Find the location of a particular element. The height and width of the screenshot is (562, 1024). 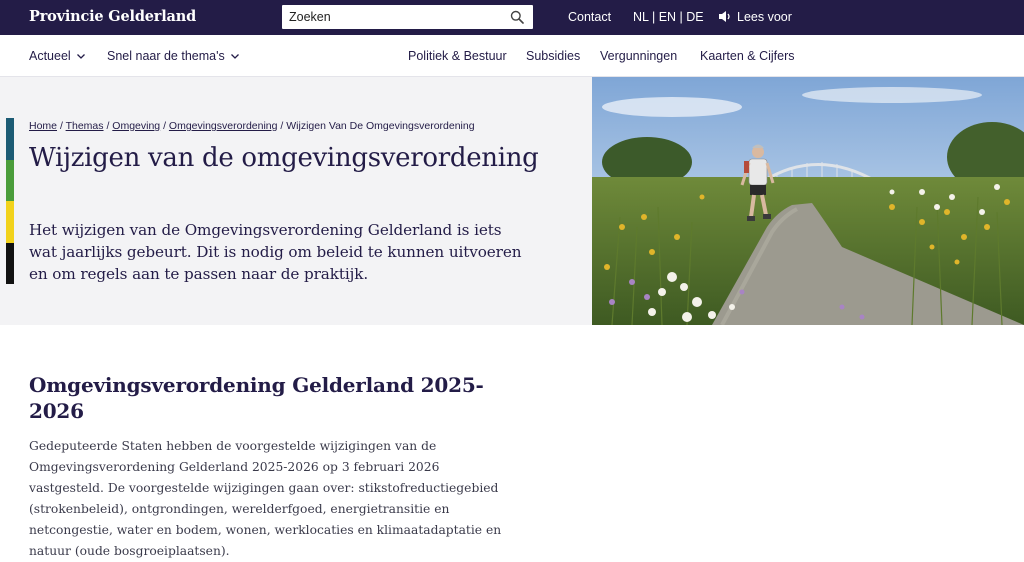

search-box is located at coordinates (407, 17).